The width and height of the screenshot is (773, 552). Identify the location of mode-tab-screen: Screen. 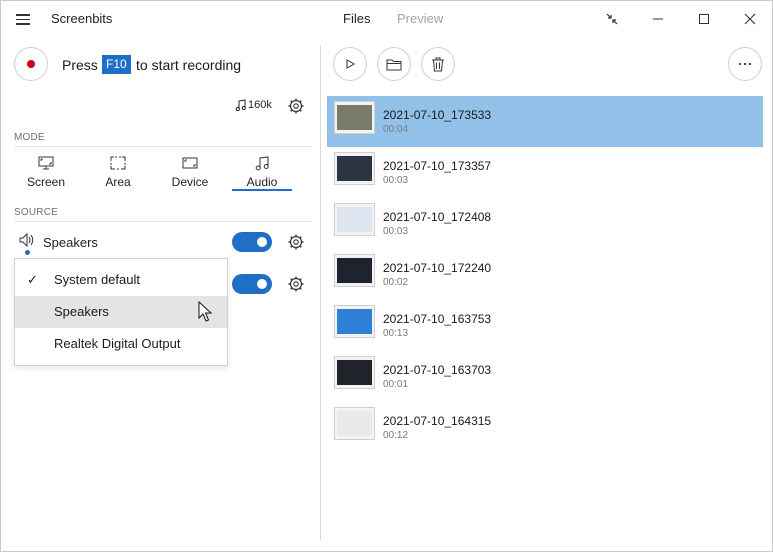
(46, 174).